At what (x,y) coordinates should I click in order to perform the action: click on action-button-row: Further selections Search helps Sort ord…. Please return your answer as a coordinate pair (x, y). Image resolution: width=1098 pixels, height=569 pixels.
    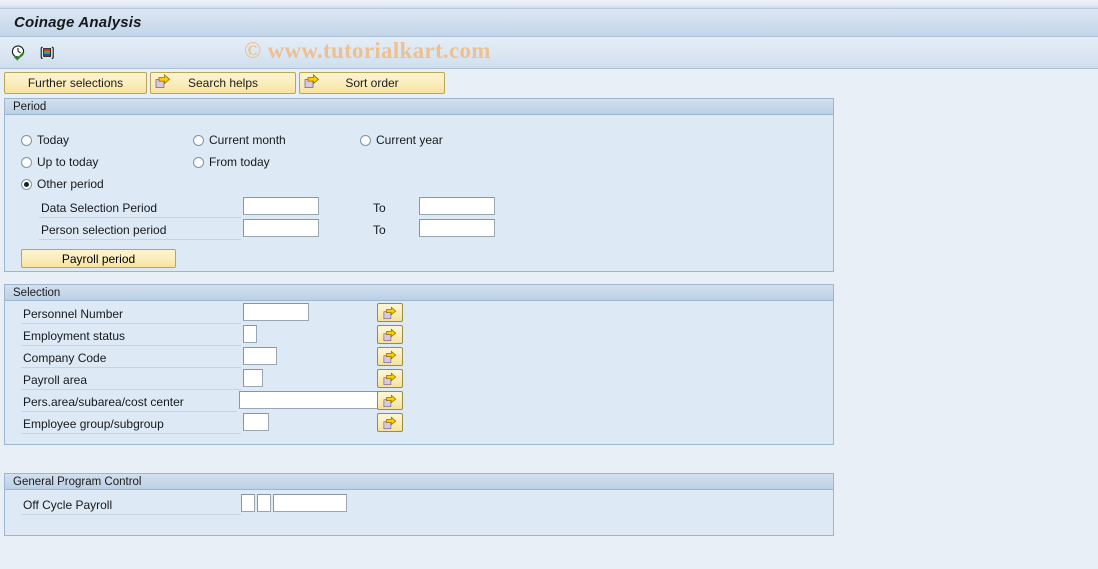
    Looking at the image, I should click on (551, 83).